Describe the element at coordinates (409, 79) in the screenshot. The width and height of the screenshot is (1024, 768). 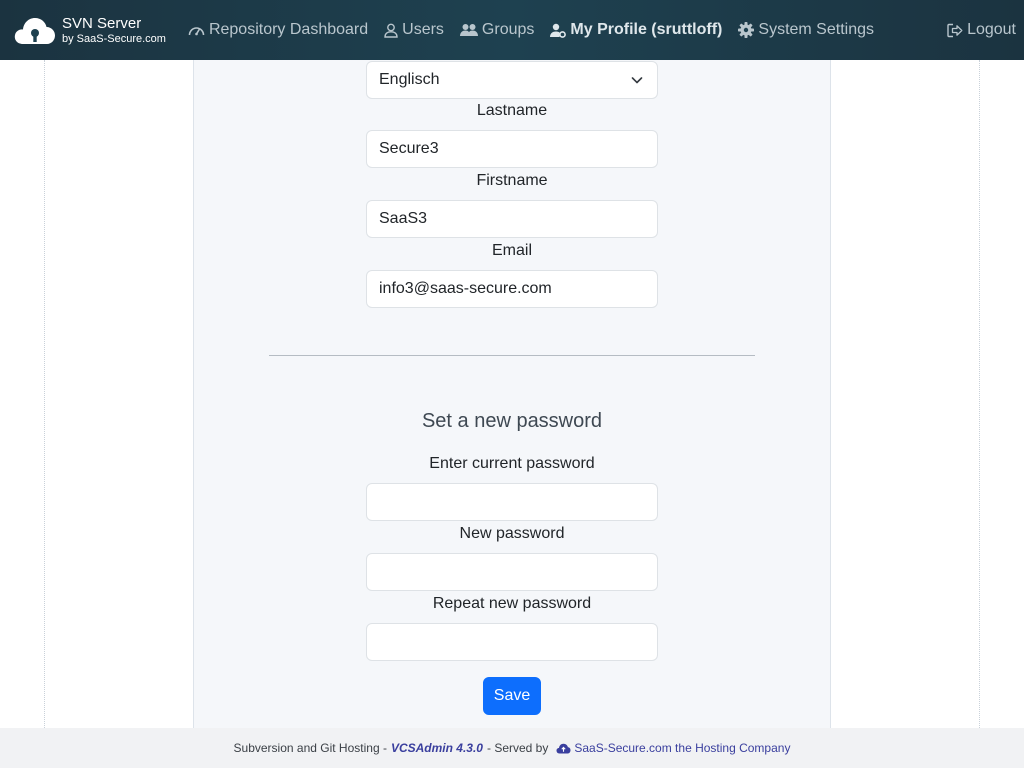
I see `language-select-value: Englisch` at that location.